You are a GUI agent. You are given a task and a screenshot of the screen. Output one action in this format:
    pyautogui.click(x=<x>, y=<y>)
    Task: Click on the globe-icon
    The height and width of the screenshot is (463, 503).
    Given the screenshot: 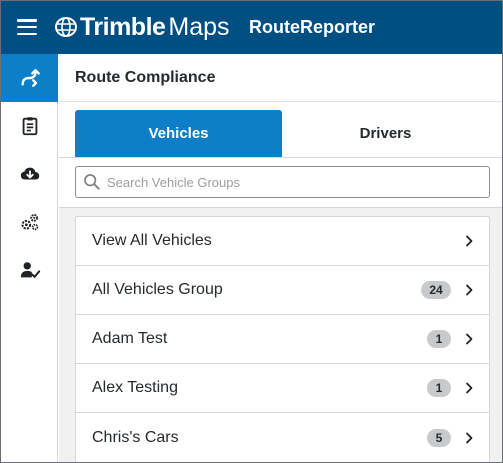 What is the action you would take?
    pyautogui.click(x=66, y=27)
    